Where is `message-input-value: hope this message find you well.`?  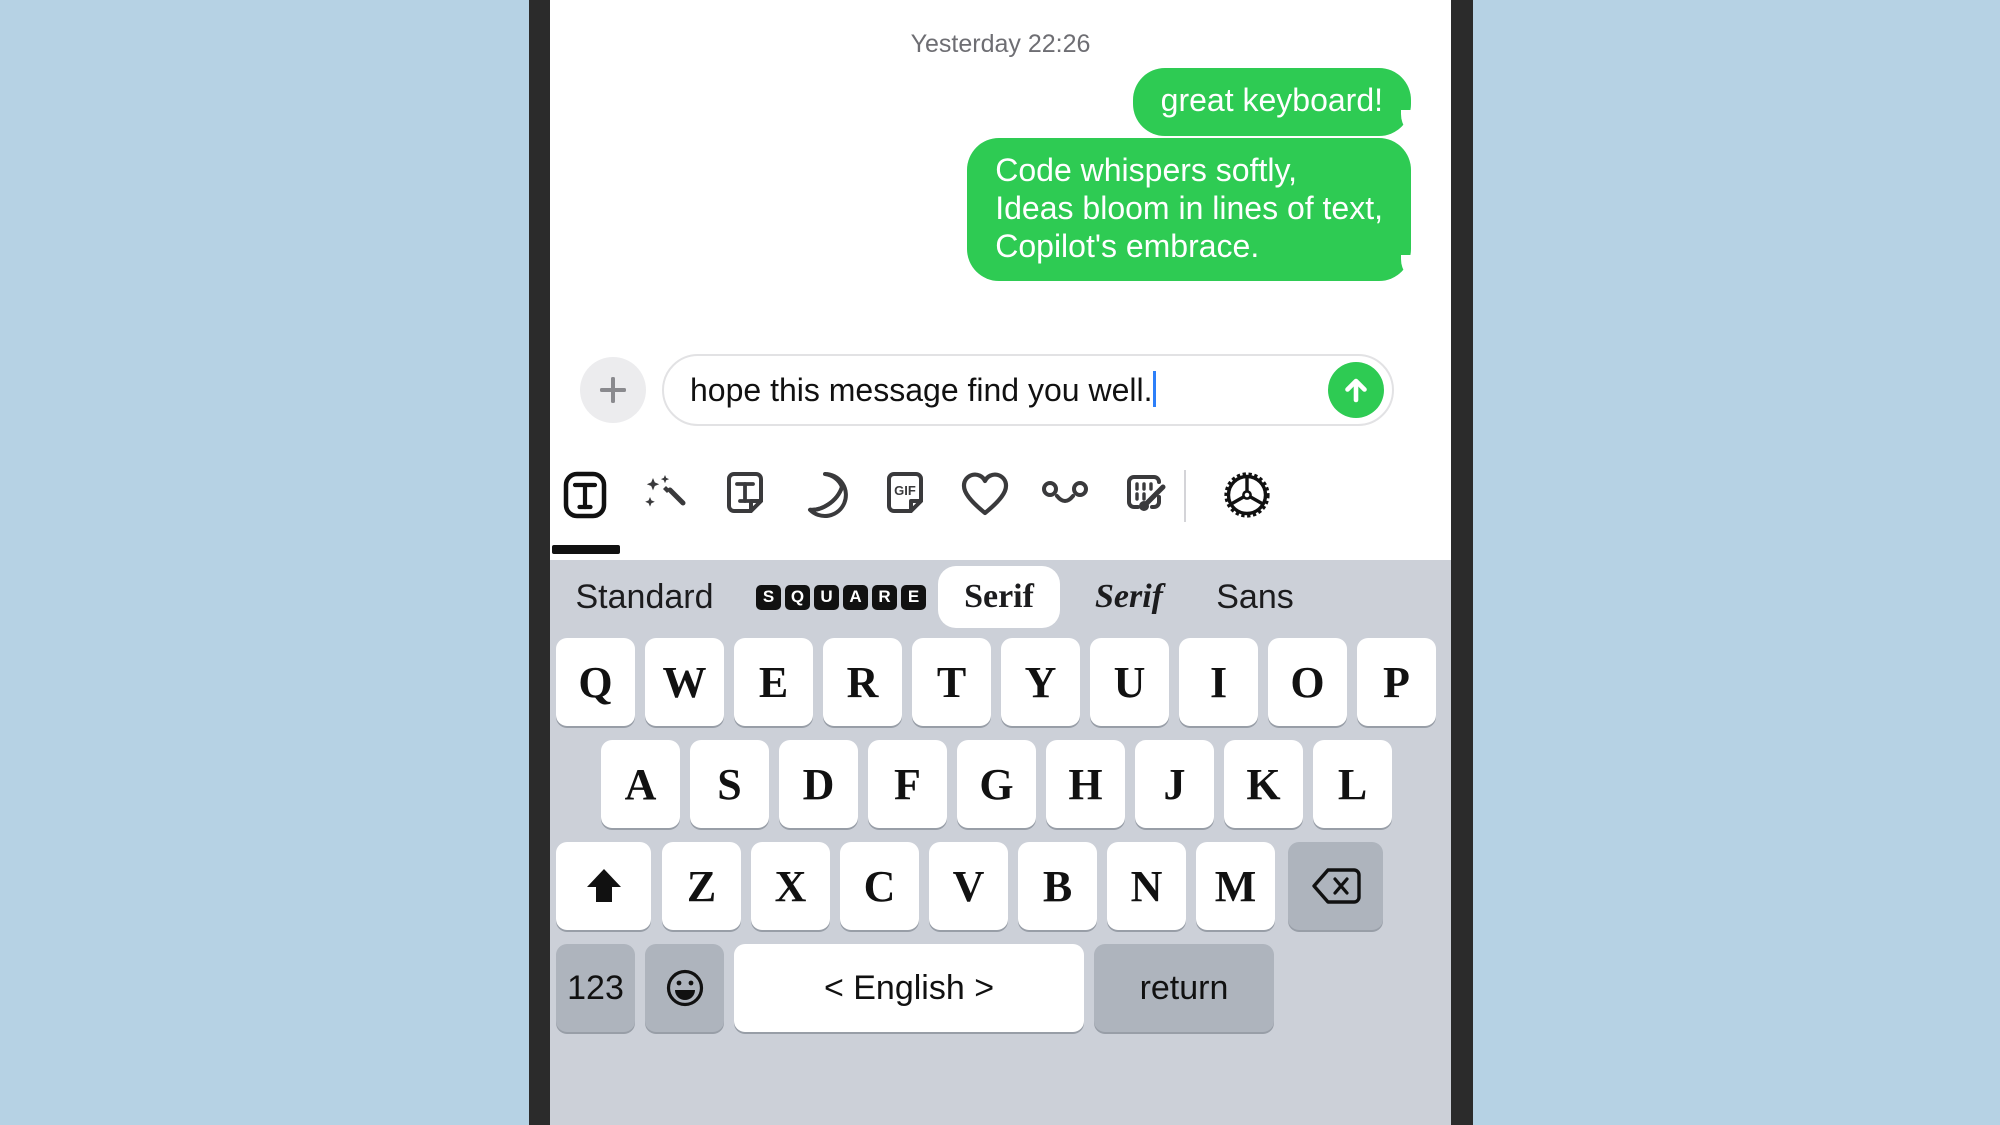 message-input-value: hope this message find you well. is located at coordinates (923, 390).